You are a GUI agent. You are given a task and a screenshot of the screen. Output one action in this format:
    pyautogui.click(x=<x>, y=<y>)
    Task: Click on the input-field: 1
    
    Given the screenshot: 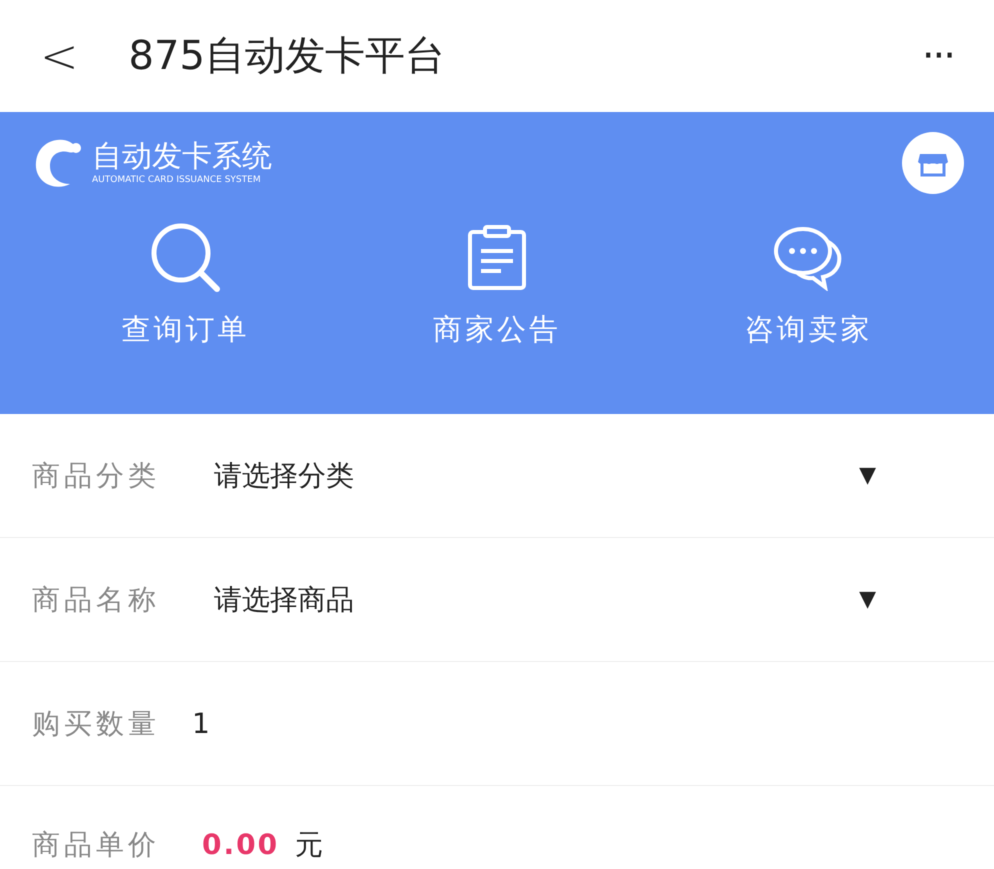 What is the action you would take?
    pyautogui.click(x=292, y=723)
    